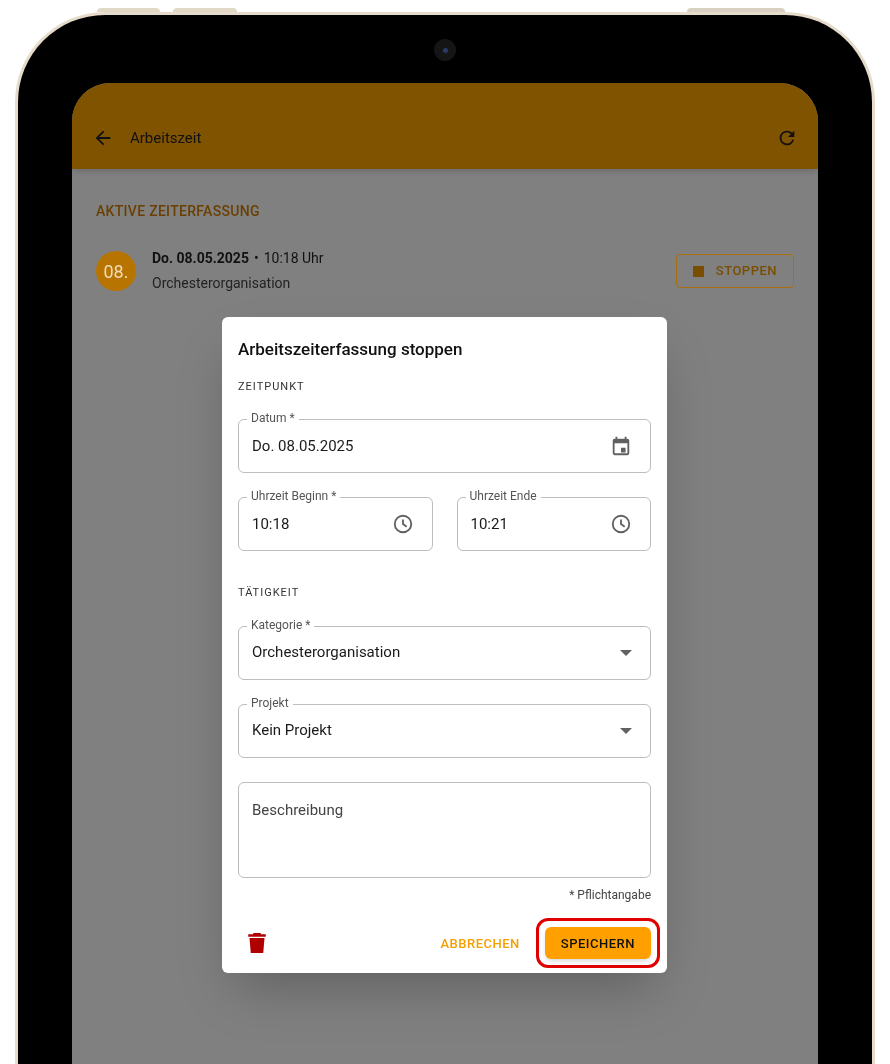 The height and width of the screenshot is (1064, 890). I want to click on entry-date: Do. 08.05.2025, so click(200, 258).